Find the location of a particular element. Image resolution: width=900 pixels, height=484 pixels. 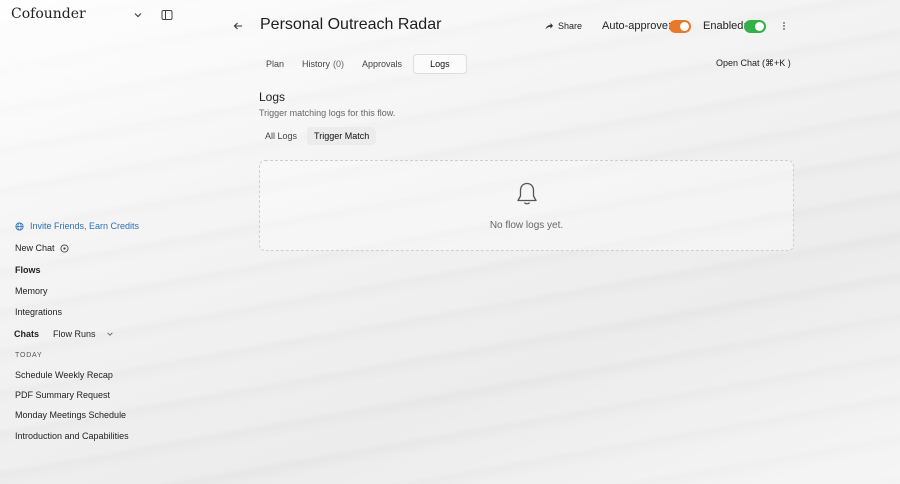

section-label-today: TODAY is located at coordinates (29, 355).